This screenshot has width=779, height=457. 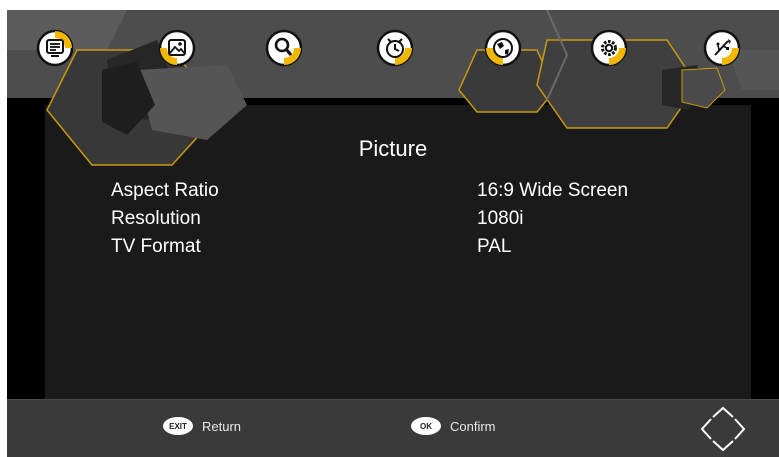 What do you see at coordinates (553, 190) in the screenshot?
I see `setting-value: 16:9 Wide Screen` at bounding box center [553, 190].